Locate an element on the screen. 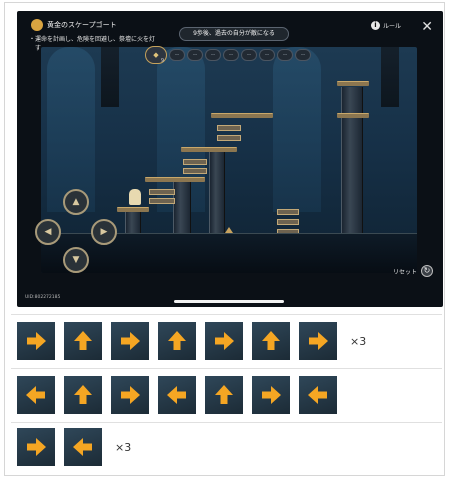 This screenshot has height=478, width=449. move-track: ◆ 9 -- -- -- -- -- -- -- -- is located at coordinates (228, 55).